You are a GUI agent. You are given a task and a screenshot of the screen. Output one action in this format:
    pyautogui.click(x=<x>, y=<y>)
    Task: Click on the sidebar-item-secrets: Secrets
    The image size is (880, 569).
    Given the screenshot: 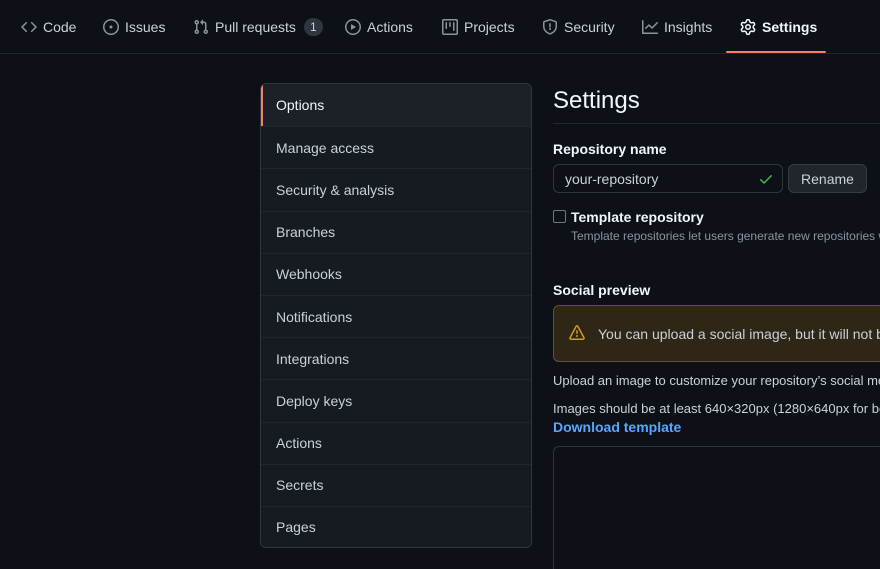 What is the action you would take?
    pyautogui.click(x=396, y=484)
    